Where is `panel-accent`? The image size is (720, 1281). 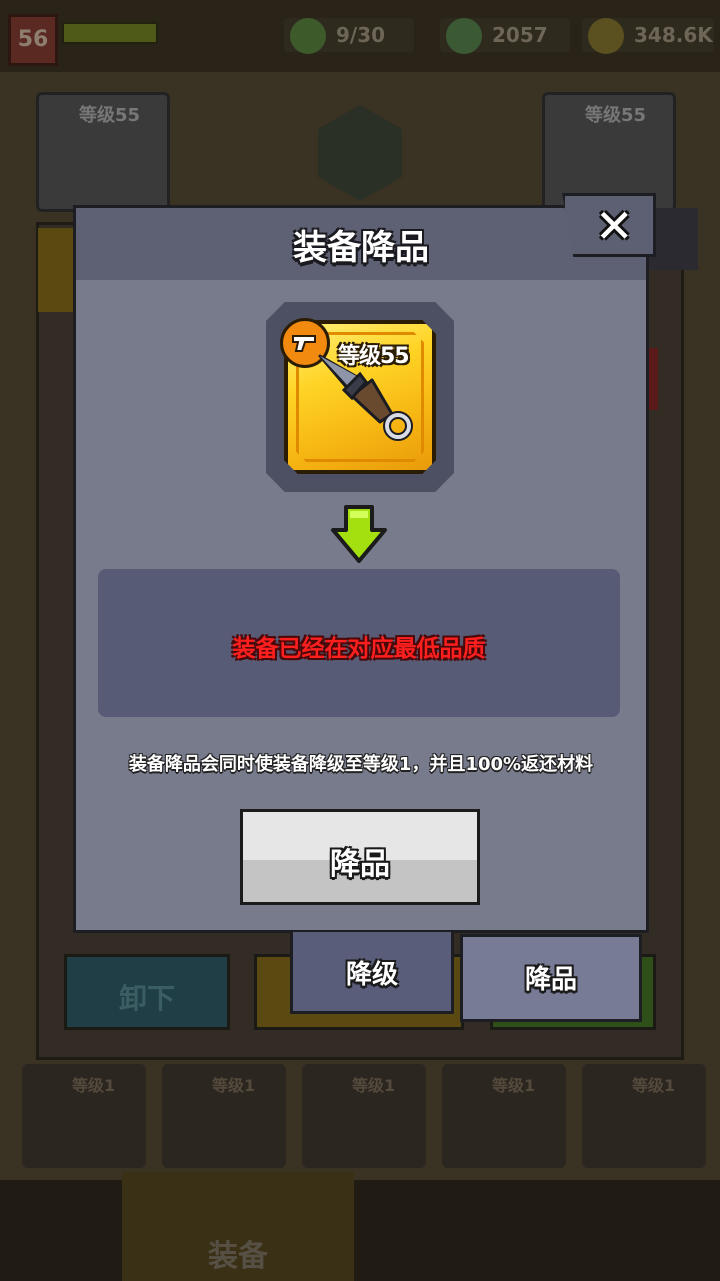
panel-accent is located at coordinates (58, 270).